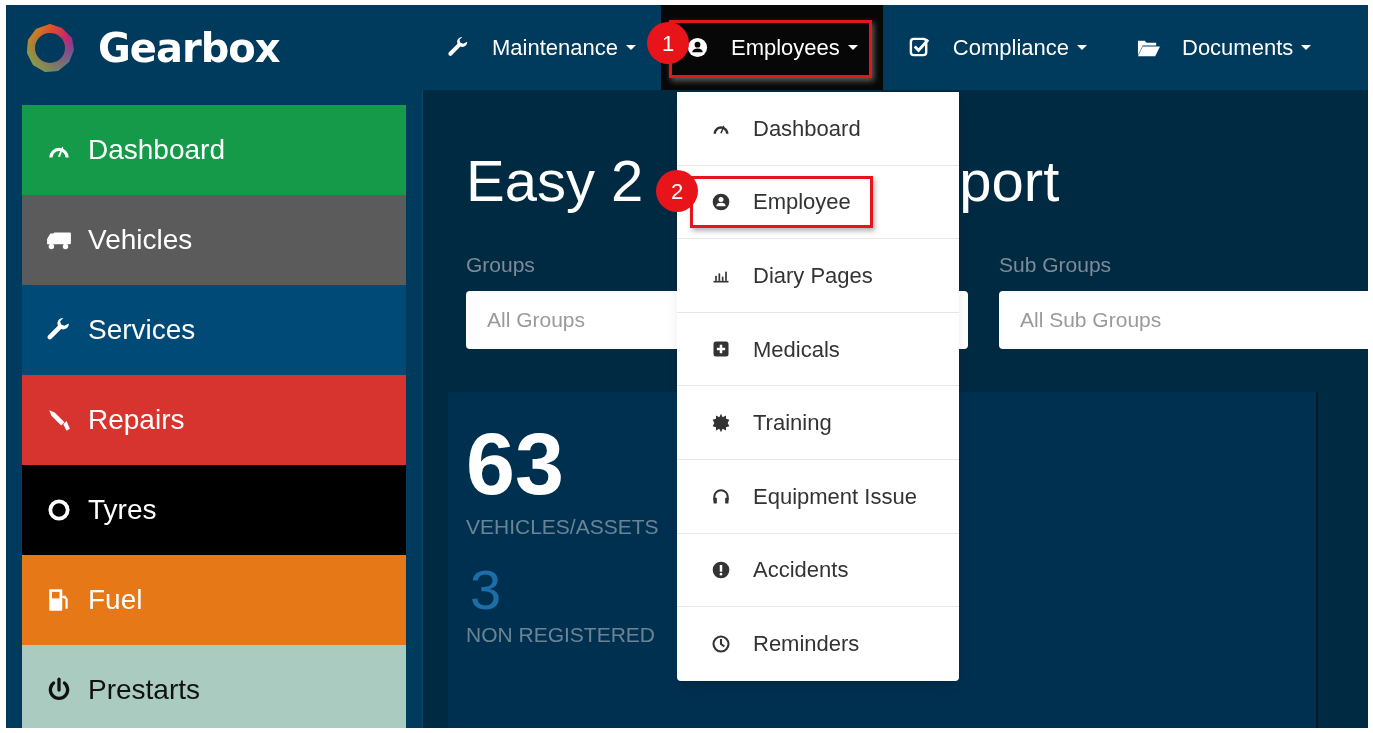 This screenshot has height=733, width=1373. Describe the element at coordinates (561, 635) in the screenshot. I see `stat-label: NON REGISTERED` at that location.